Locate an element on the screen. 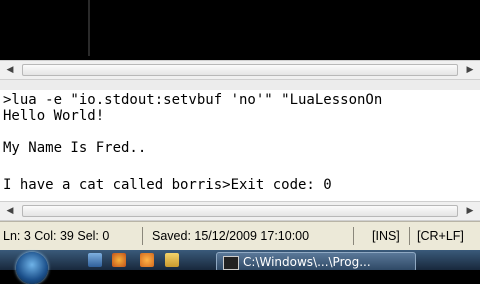 Image resolution: width=480 pixels, height=284 pixels. output-line-hello: Hello World! is located at coordinates (54, 116).